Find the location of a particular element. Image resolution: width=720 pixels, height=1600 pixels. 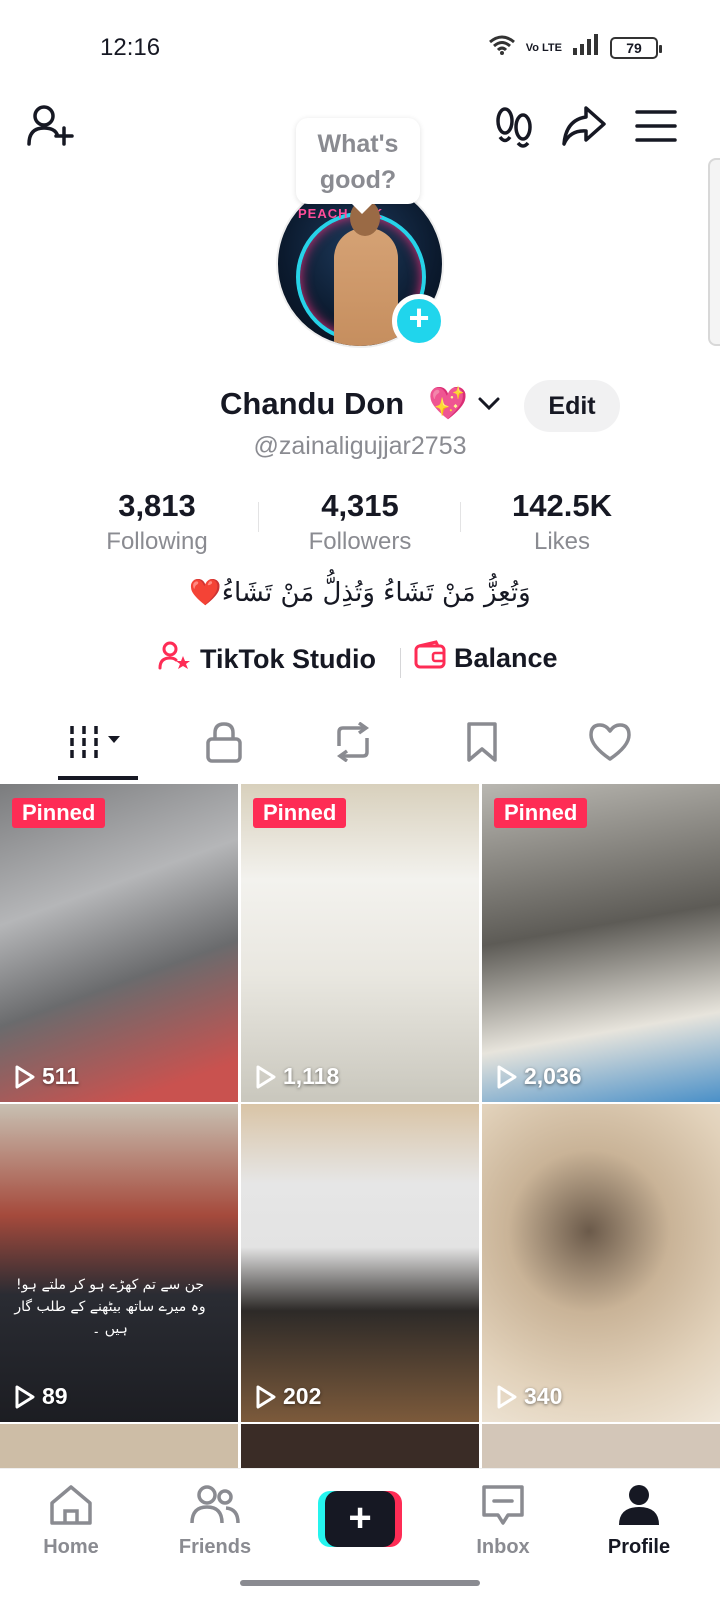

video-thumbnail: 202 is located at coordinates (360, 1263).